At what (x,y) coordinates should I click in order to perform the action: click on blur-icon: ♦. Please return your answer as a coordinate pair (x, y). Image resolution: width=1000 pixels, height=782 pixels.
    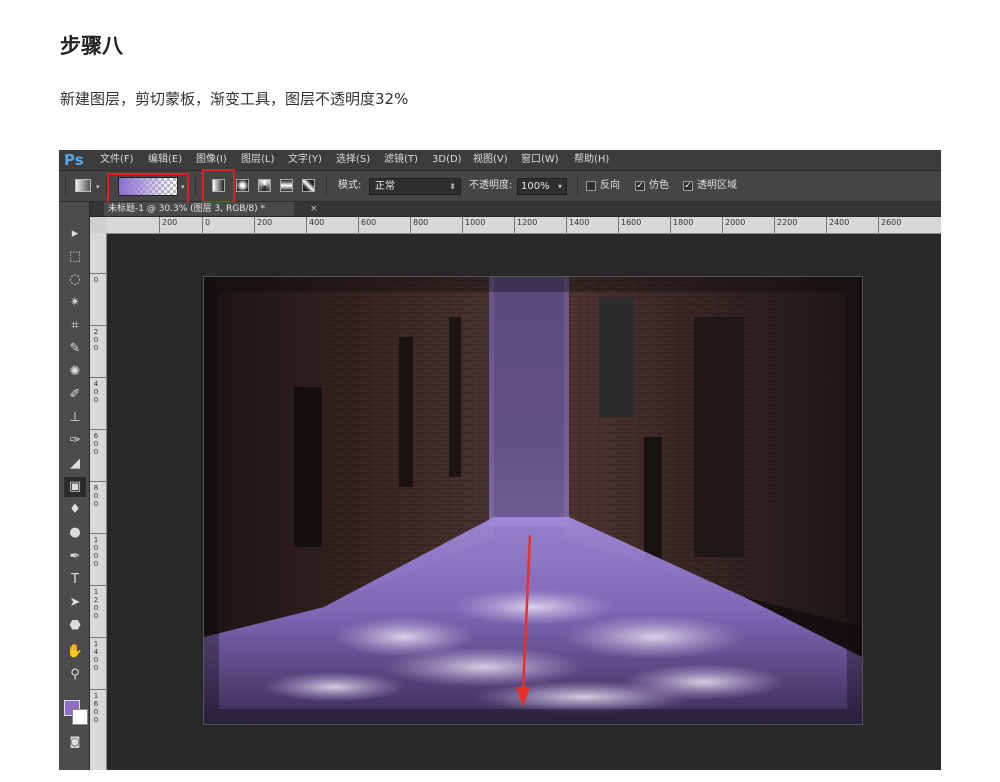
    Looking at the image, I should click on (75, 510).